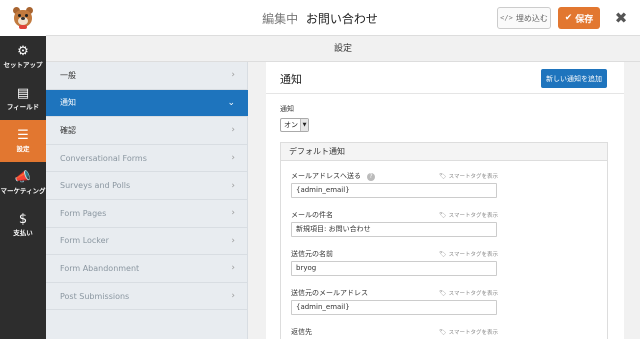  What do you see at coordinates (444, 152) in the screenshot?
I see `notification-box-title: デフォルト通知` at bounding box center [444, 152].